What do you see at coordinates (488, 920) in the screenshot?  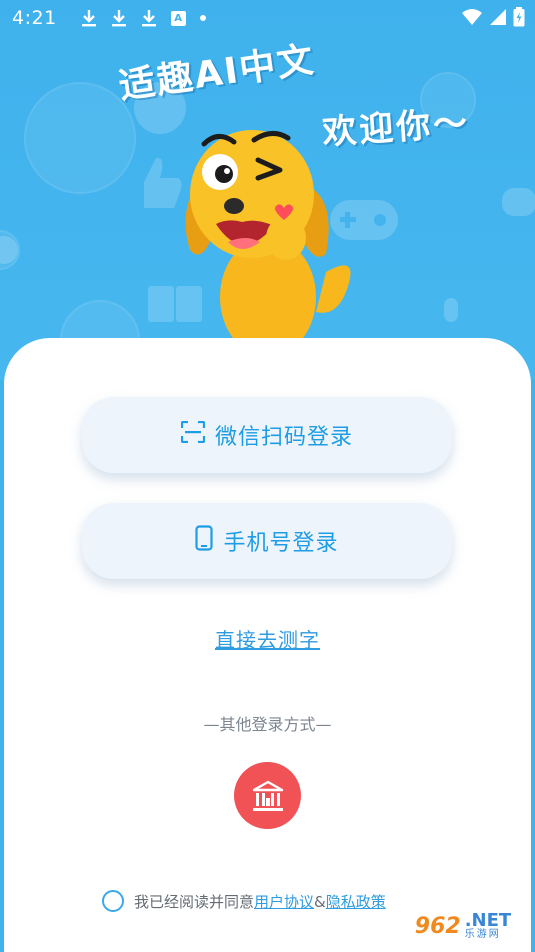 I see `watermark-suffix: .NET` at bounding box center [488, 920].